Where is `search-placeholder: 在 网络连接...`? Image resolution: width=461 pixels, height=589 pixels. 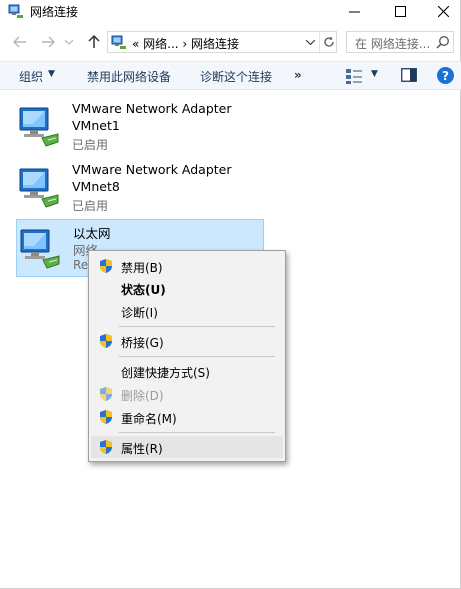 search-placeholder: 在 网络连接... is located at coordinates (393, 44).